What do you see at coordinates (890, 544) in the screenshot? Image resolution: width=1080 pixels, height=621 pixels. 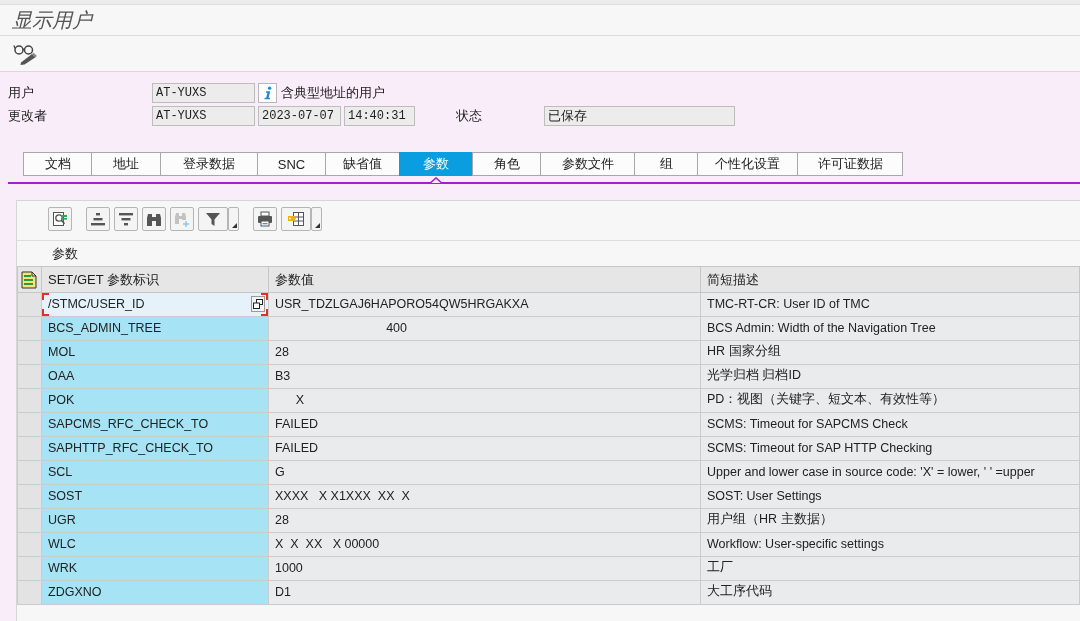 I see `table-cell: Workflow: User-specific settings` at bounding box center [890, 544].